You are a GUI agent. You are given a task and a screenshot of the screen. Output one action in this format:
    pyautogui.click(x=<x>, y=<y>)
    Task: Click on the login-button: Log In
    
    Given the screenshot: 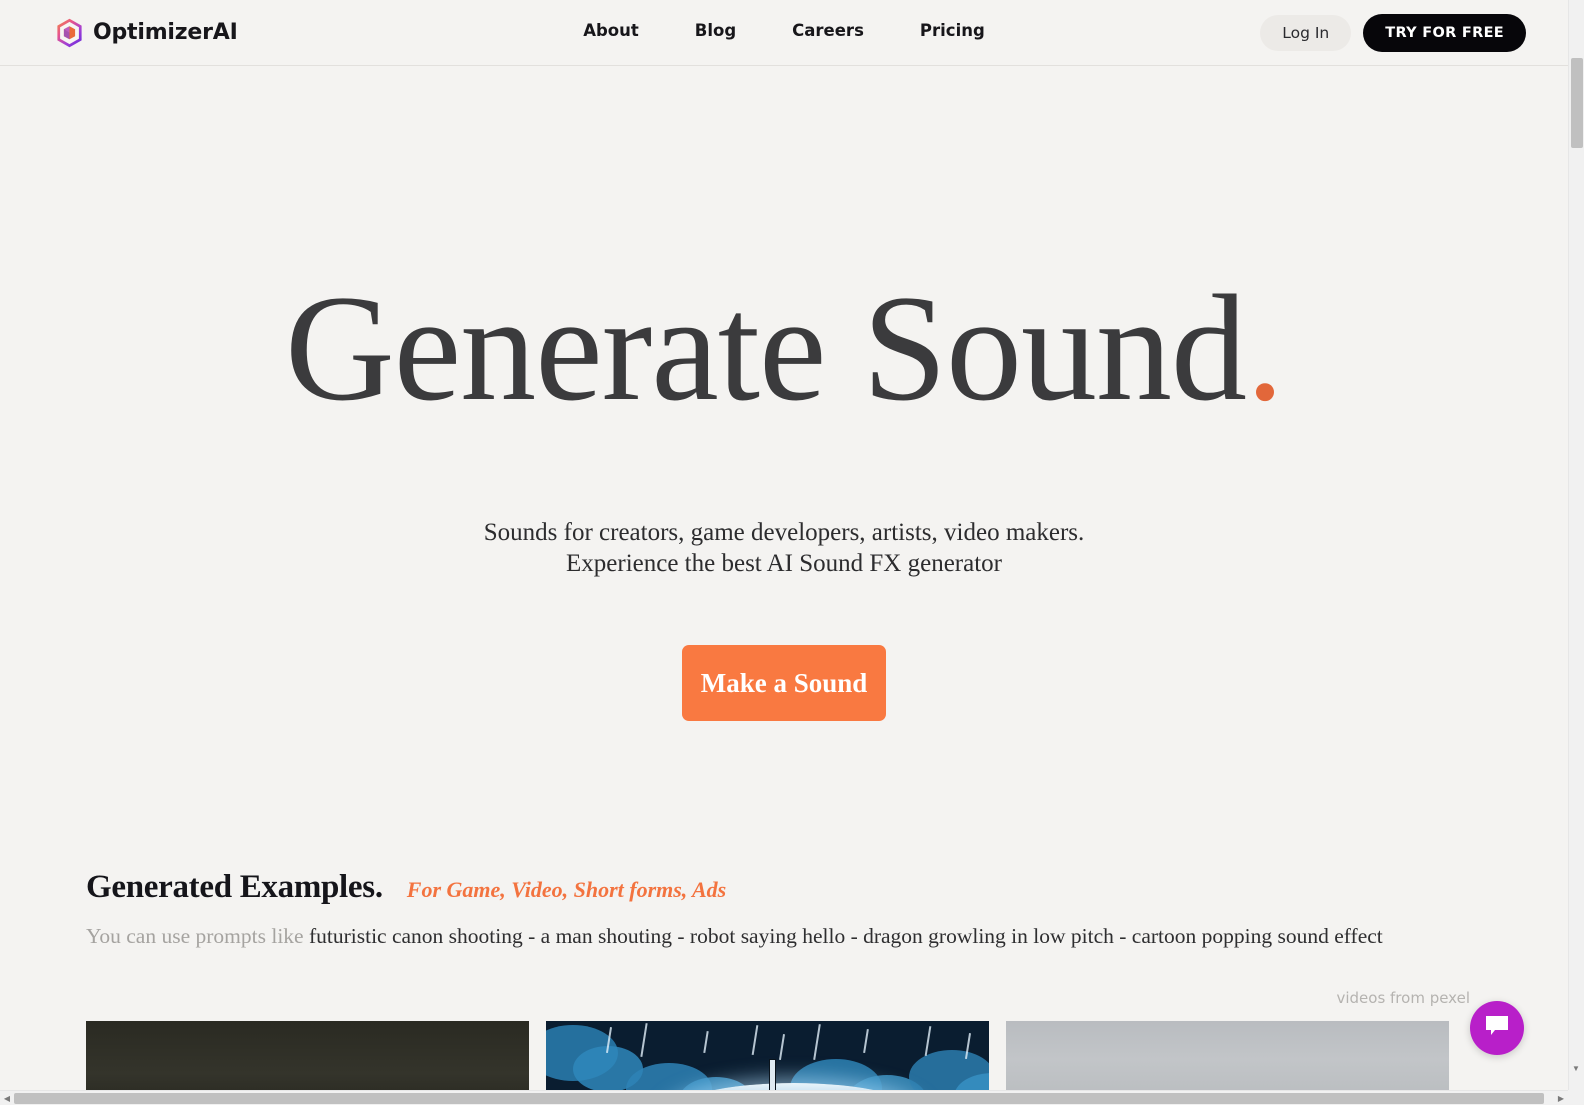 What is the action you would take?
    pyautogui.click(x=1306, y=32)
    